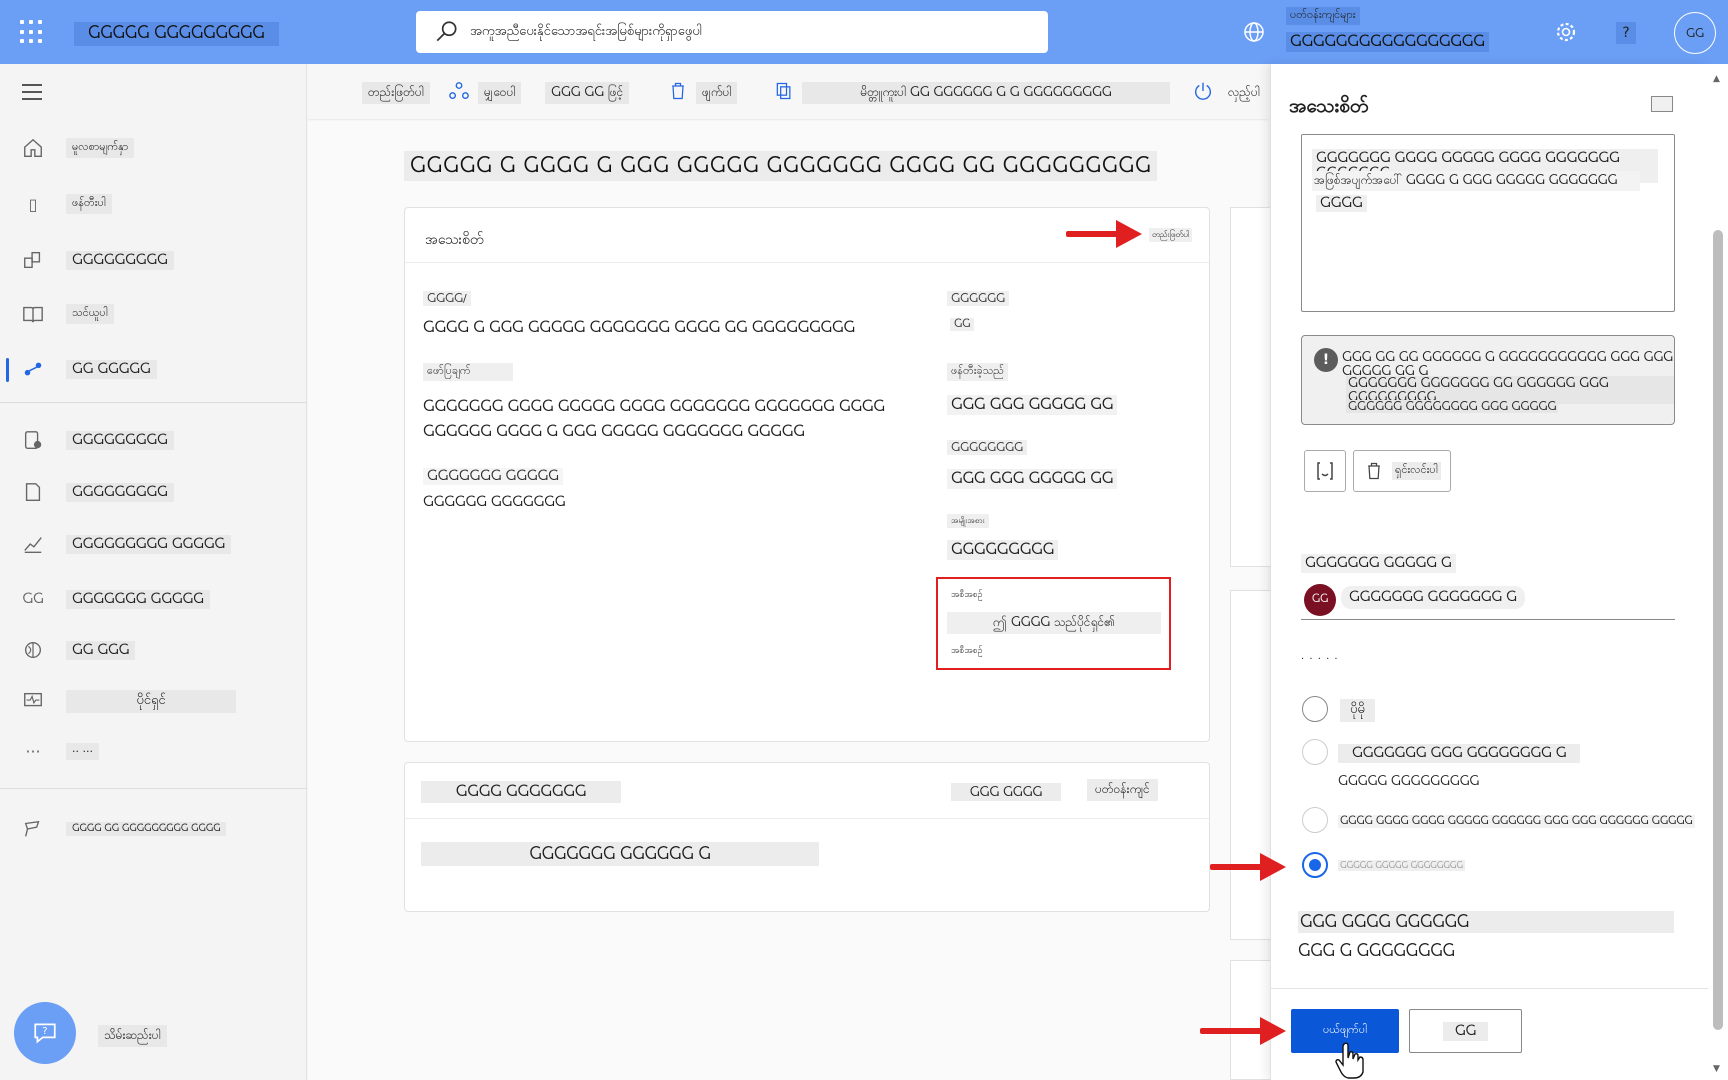  Describe the element at coordinates (703, 93) in the screenshot. I see `delete-button: ဖျက်ပါ` at that location.